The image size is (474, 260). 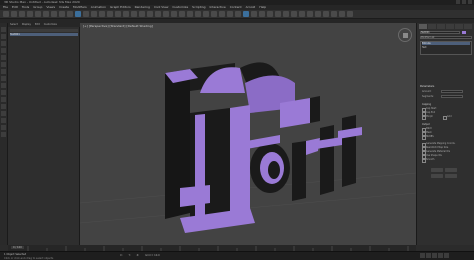 I want to click on scene-item-row, so click(x=44, y=34).